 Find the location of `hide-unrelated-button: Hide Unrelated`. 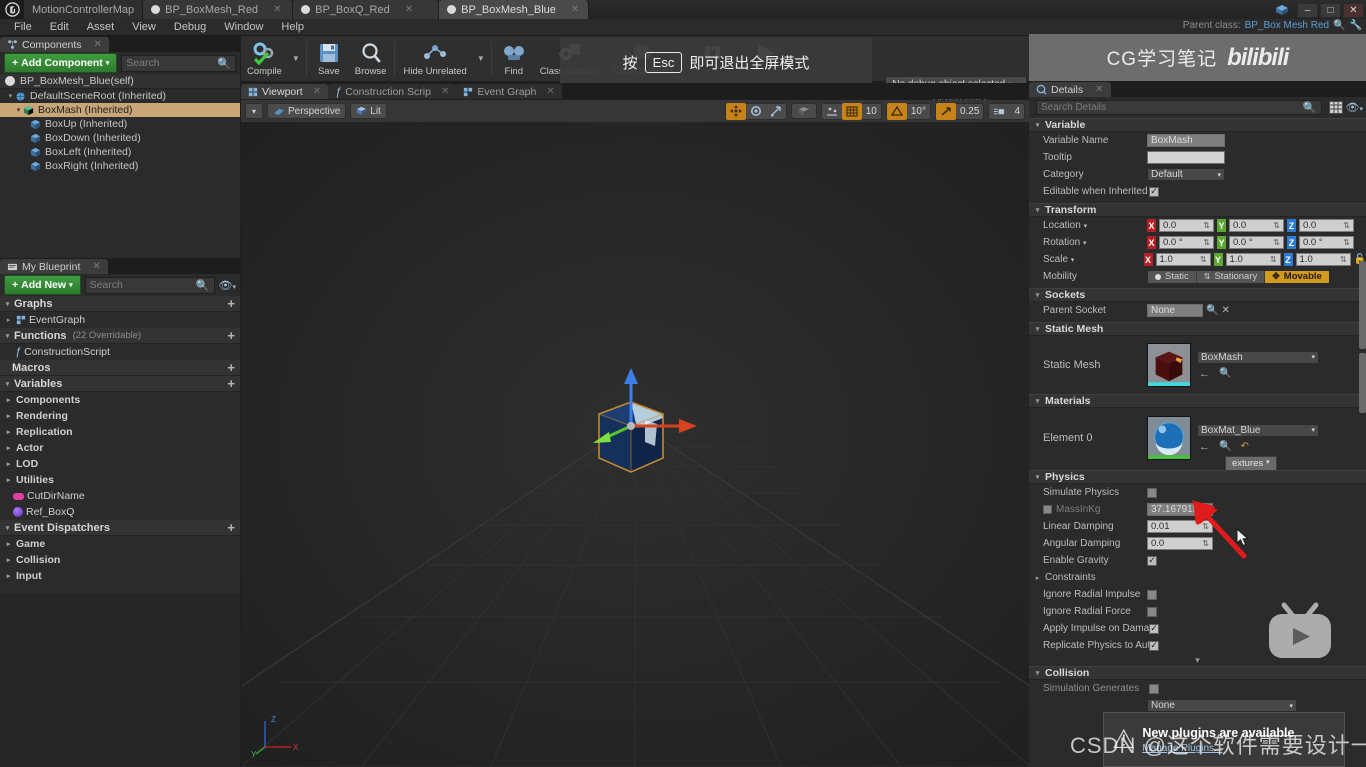

hide-unrelated-button: Hide Unrelated is located at coordinates (434, 59).